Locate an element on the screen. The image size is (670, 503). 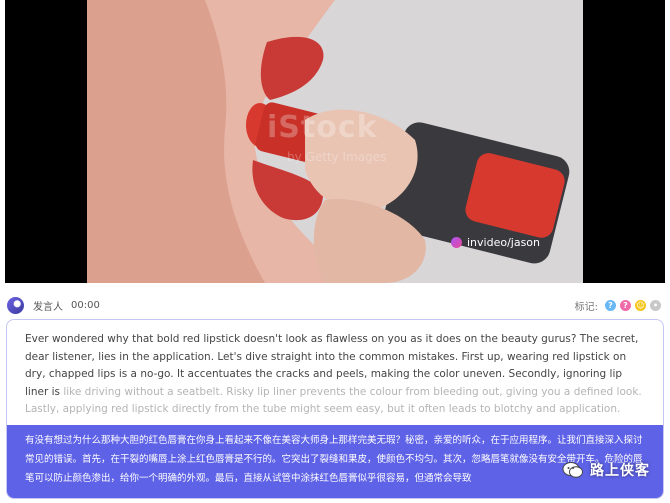
invideo-watermark: invideo/jason is located at coordinates (495, 242).